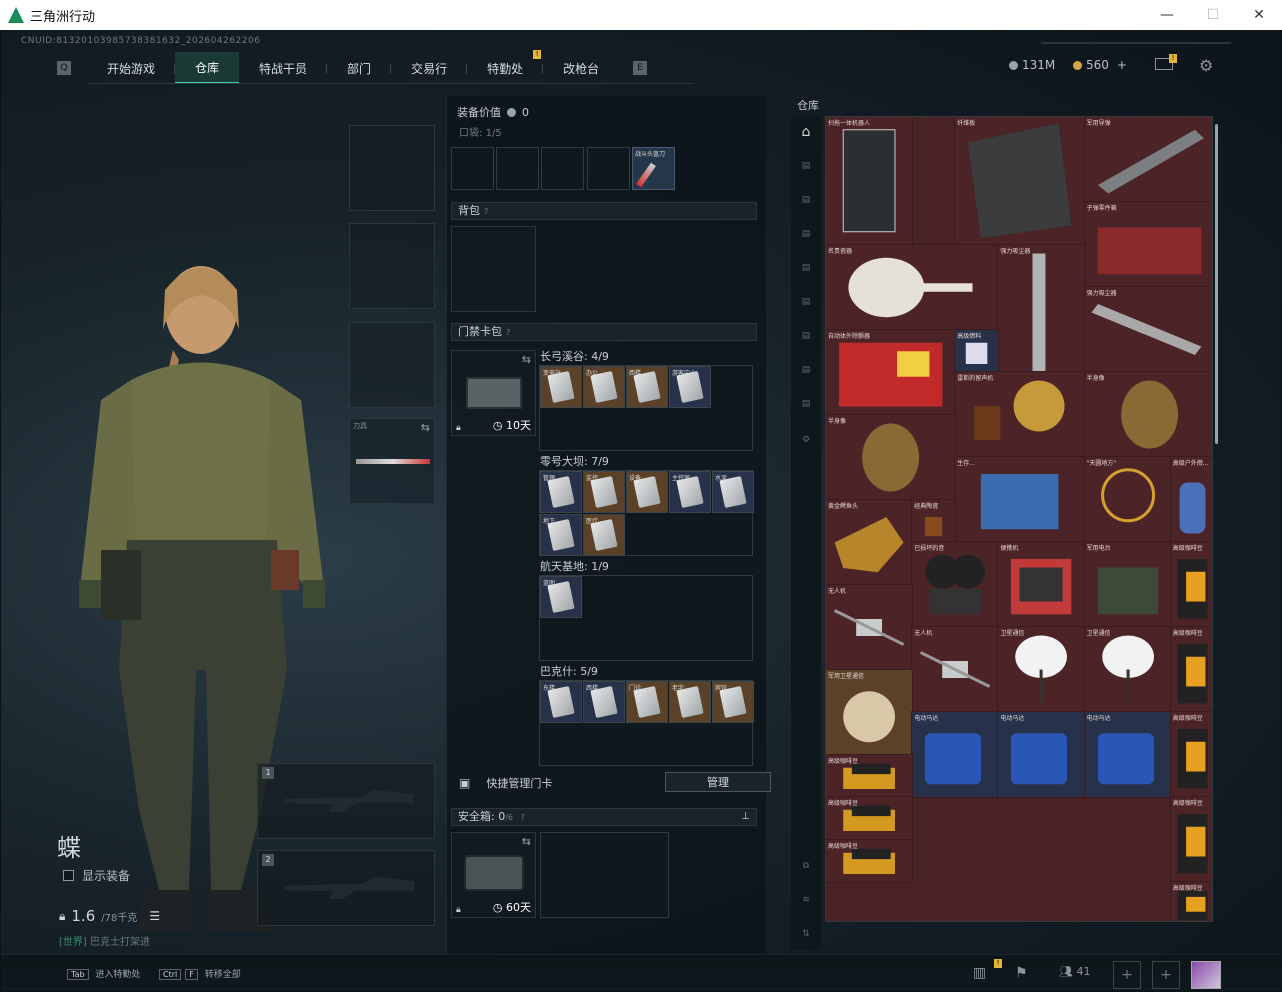  Describe the element at coordinates (870, 712) in the screenshot. I see `stash-item: 军用卫星通信` at that location.